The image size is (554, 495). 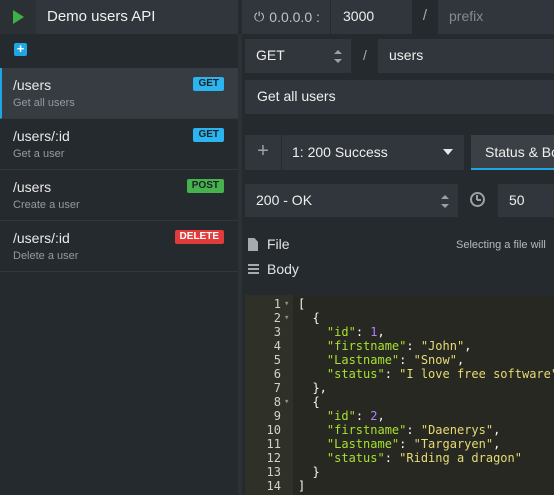 I want to click on body-label: Body, so click(x=283, y=269).